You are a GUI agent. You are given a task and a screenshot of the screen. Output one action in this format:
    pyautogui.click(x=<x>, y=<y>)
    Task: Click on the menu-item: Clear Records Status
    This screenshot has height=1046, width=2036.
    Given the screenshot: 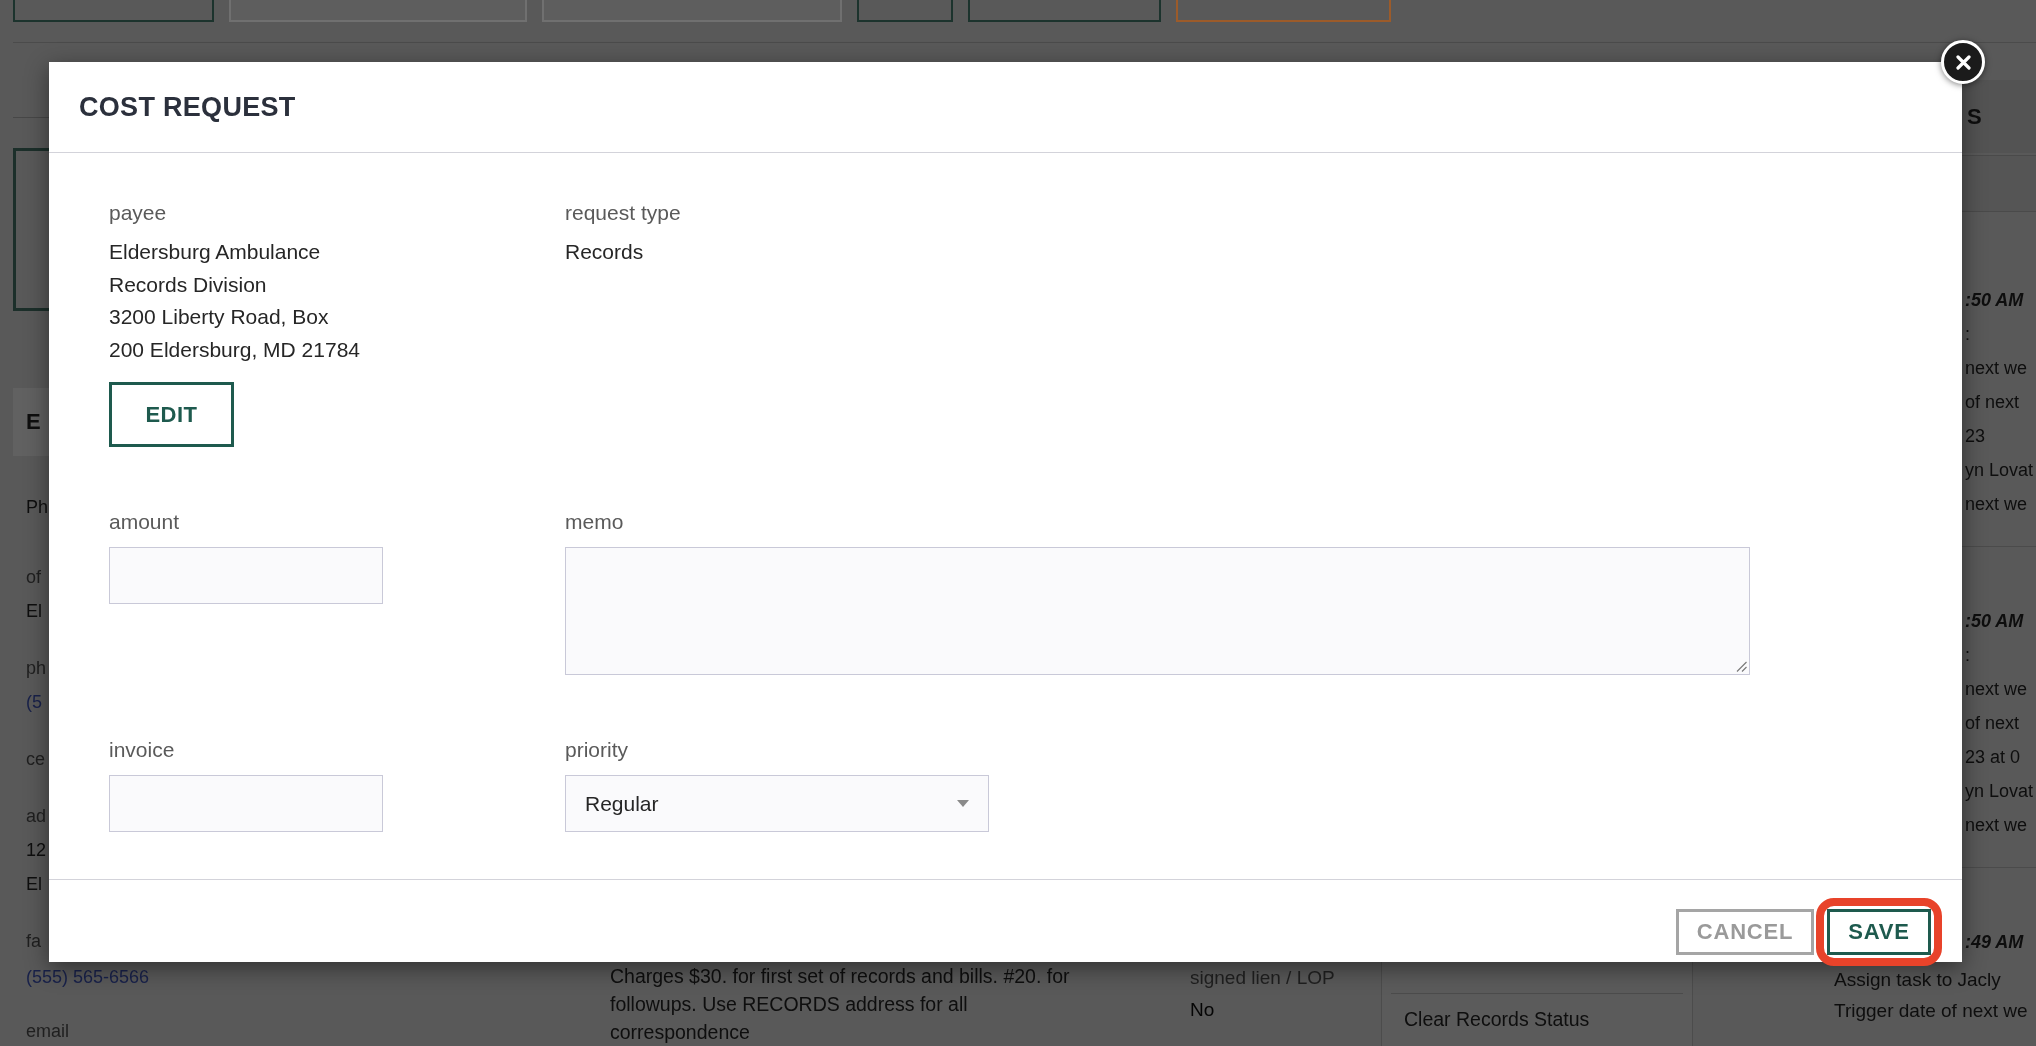 What is the action you would take?
    pyautogui.click(x=1497, y=1019)
    